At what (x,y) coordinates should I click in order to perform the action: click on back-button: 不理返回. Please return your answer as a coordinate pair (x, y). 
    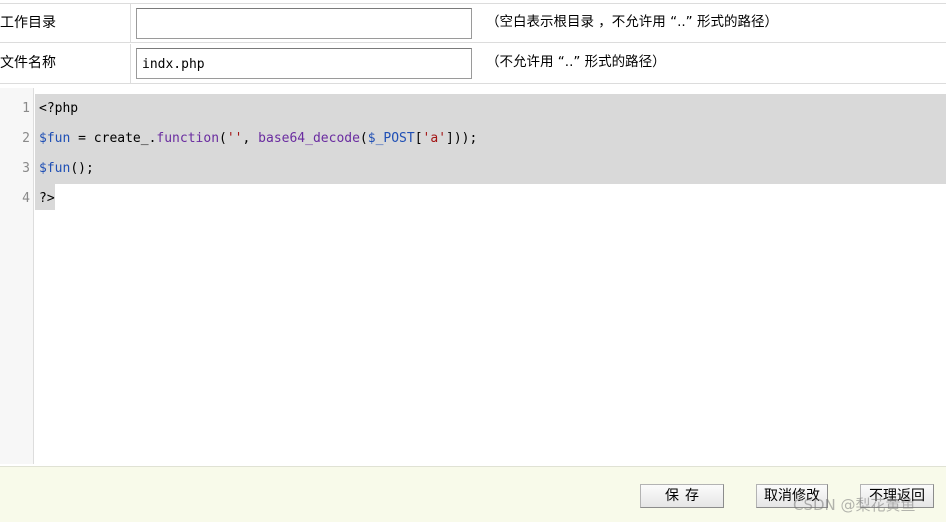
    Looking at the image, I should click on (897, 496).